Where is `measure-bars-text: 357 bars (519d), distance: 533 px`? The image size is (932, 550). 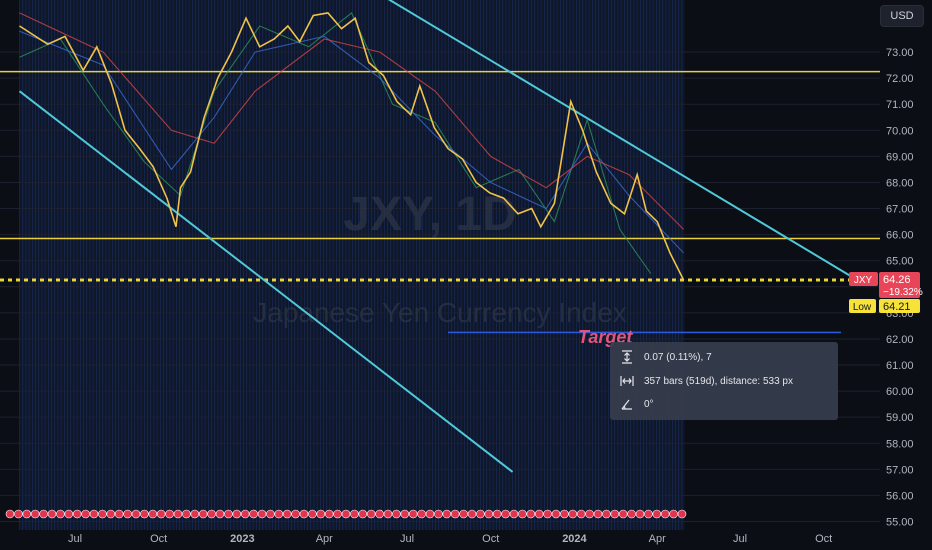
measure-bars-text: 357 bars (519d), distance: 533 px is located at coordinates (718, 381).